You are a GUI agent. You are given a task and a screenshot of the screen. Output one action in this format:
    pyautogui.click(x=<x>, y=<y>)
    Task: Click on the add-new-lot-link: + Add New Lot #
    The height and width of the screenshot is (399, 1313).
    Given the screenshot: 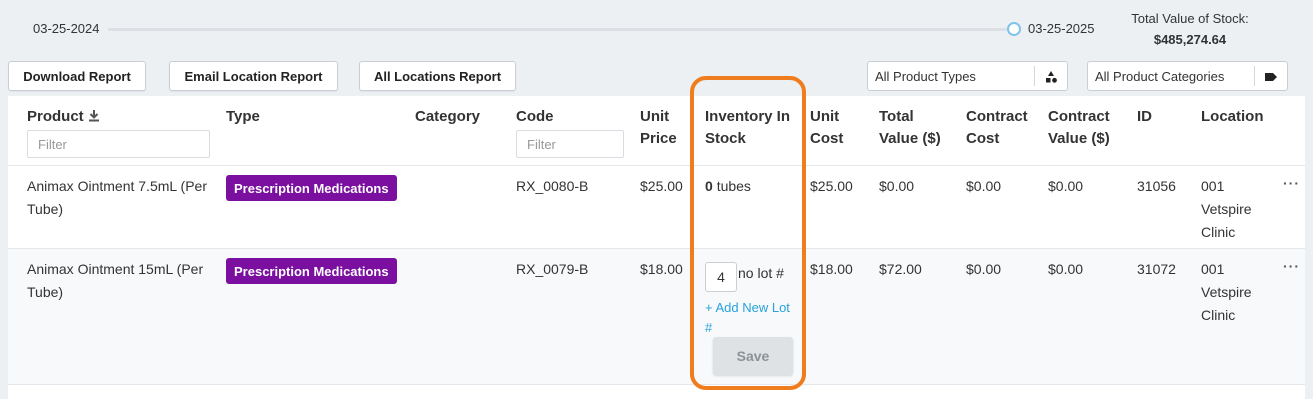 What is the action you would take?
    pyautogui.click(x=751, y=318)
    